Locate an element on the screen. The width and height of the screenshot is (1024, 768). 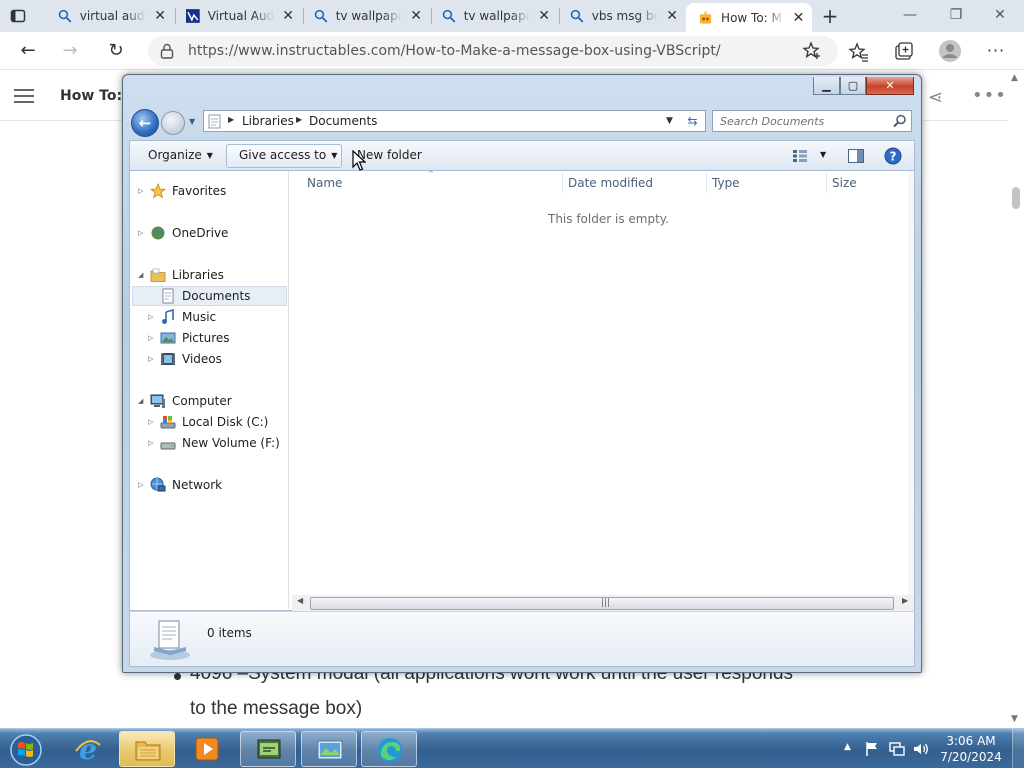
nav-network: ▷ Network is located at coordinates (180, 485).